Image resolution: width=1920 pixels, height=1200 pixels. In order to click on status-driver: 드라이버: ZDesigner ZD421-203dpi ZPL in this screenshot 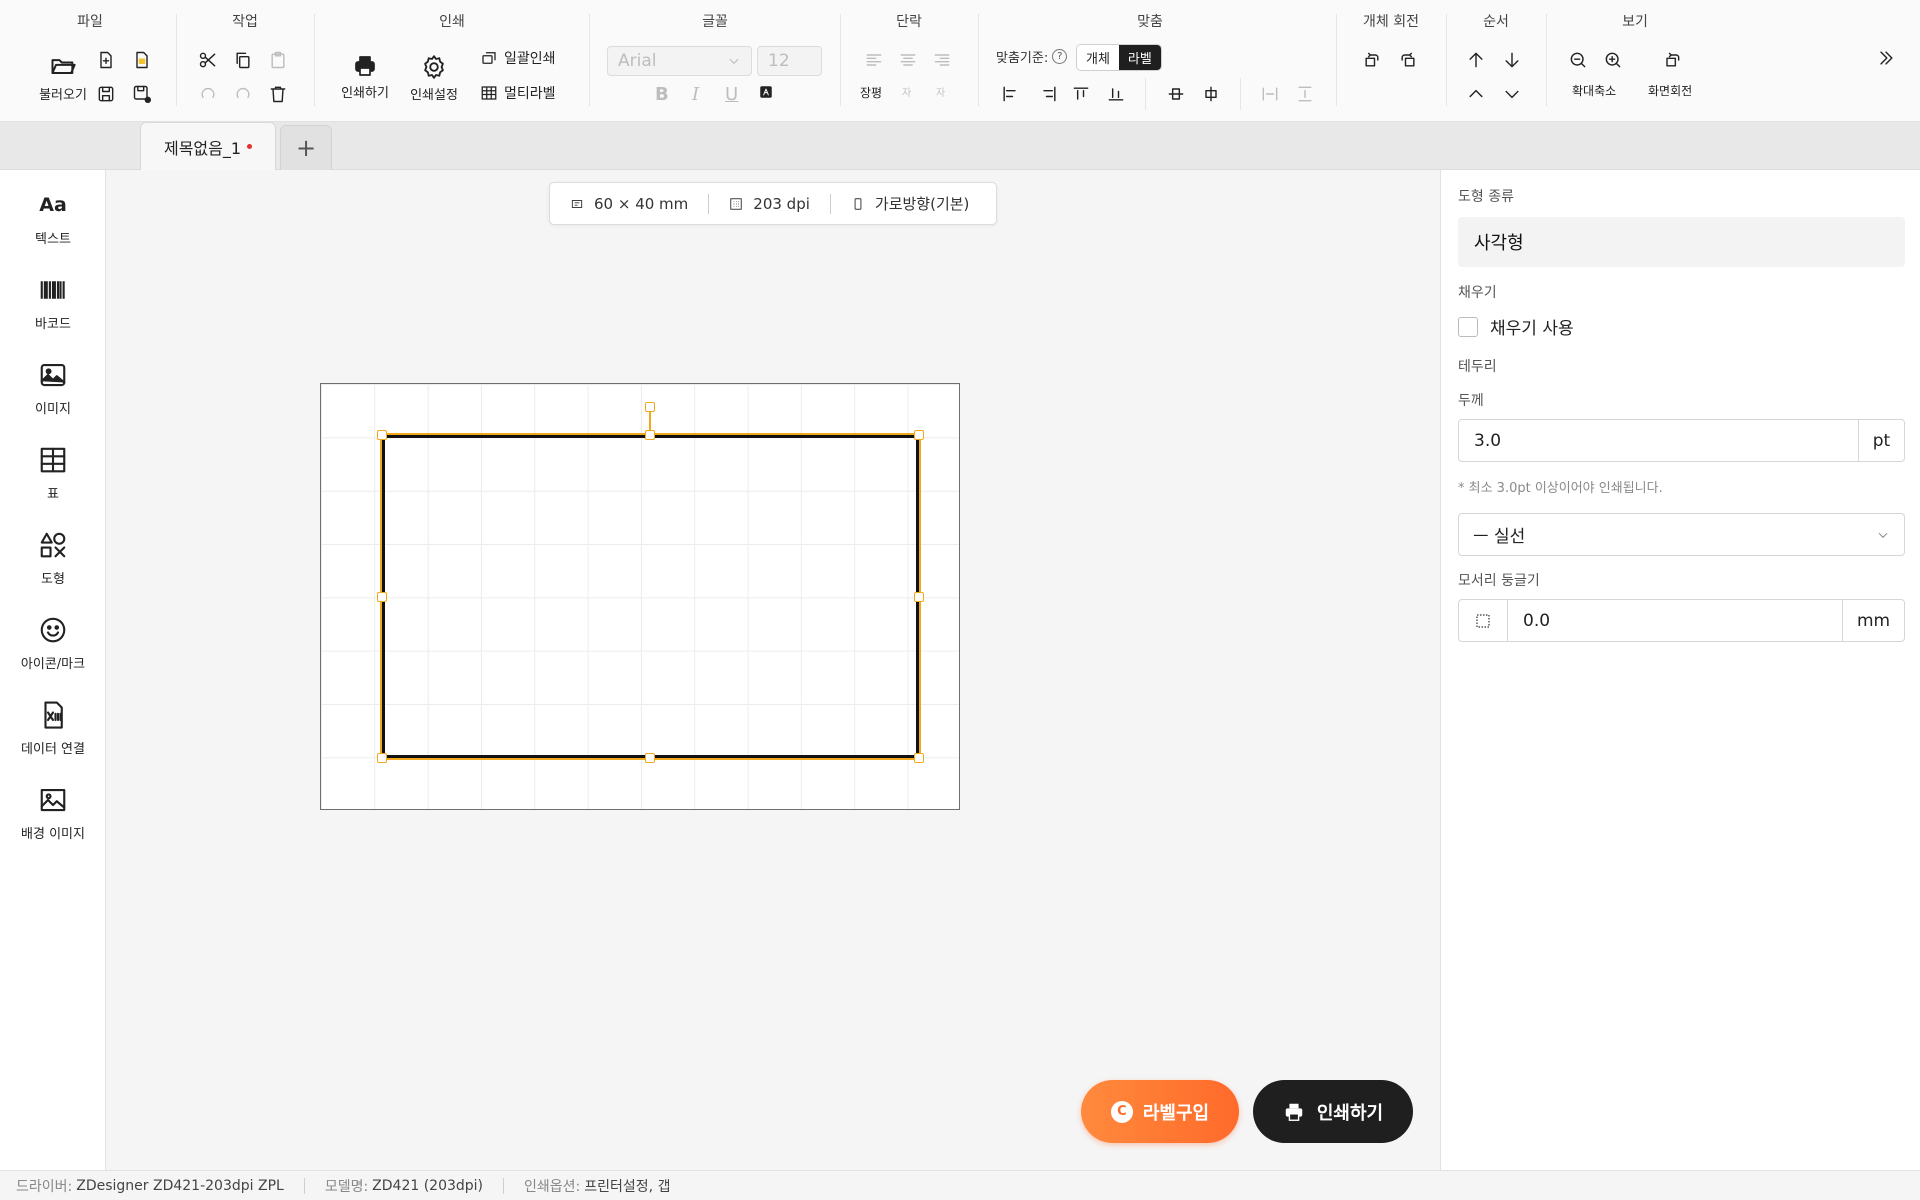, I will do `click(160, 1186)`.